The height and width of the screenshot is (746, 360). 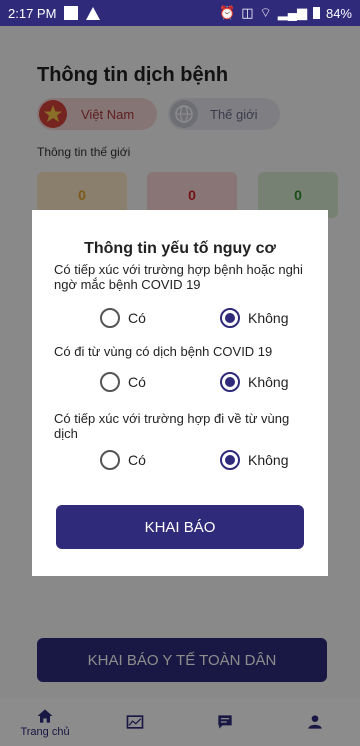 I want to click on notification-square-icon, so click(x=71, y=13).